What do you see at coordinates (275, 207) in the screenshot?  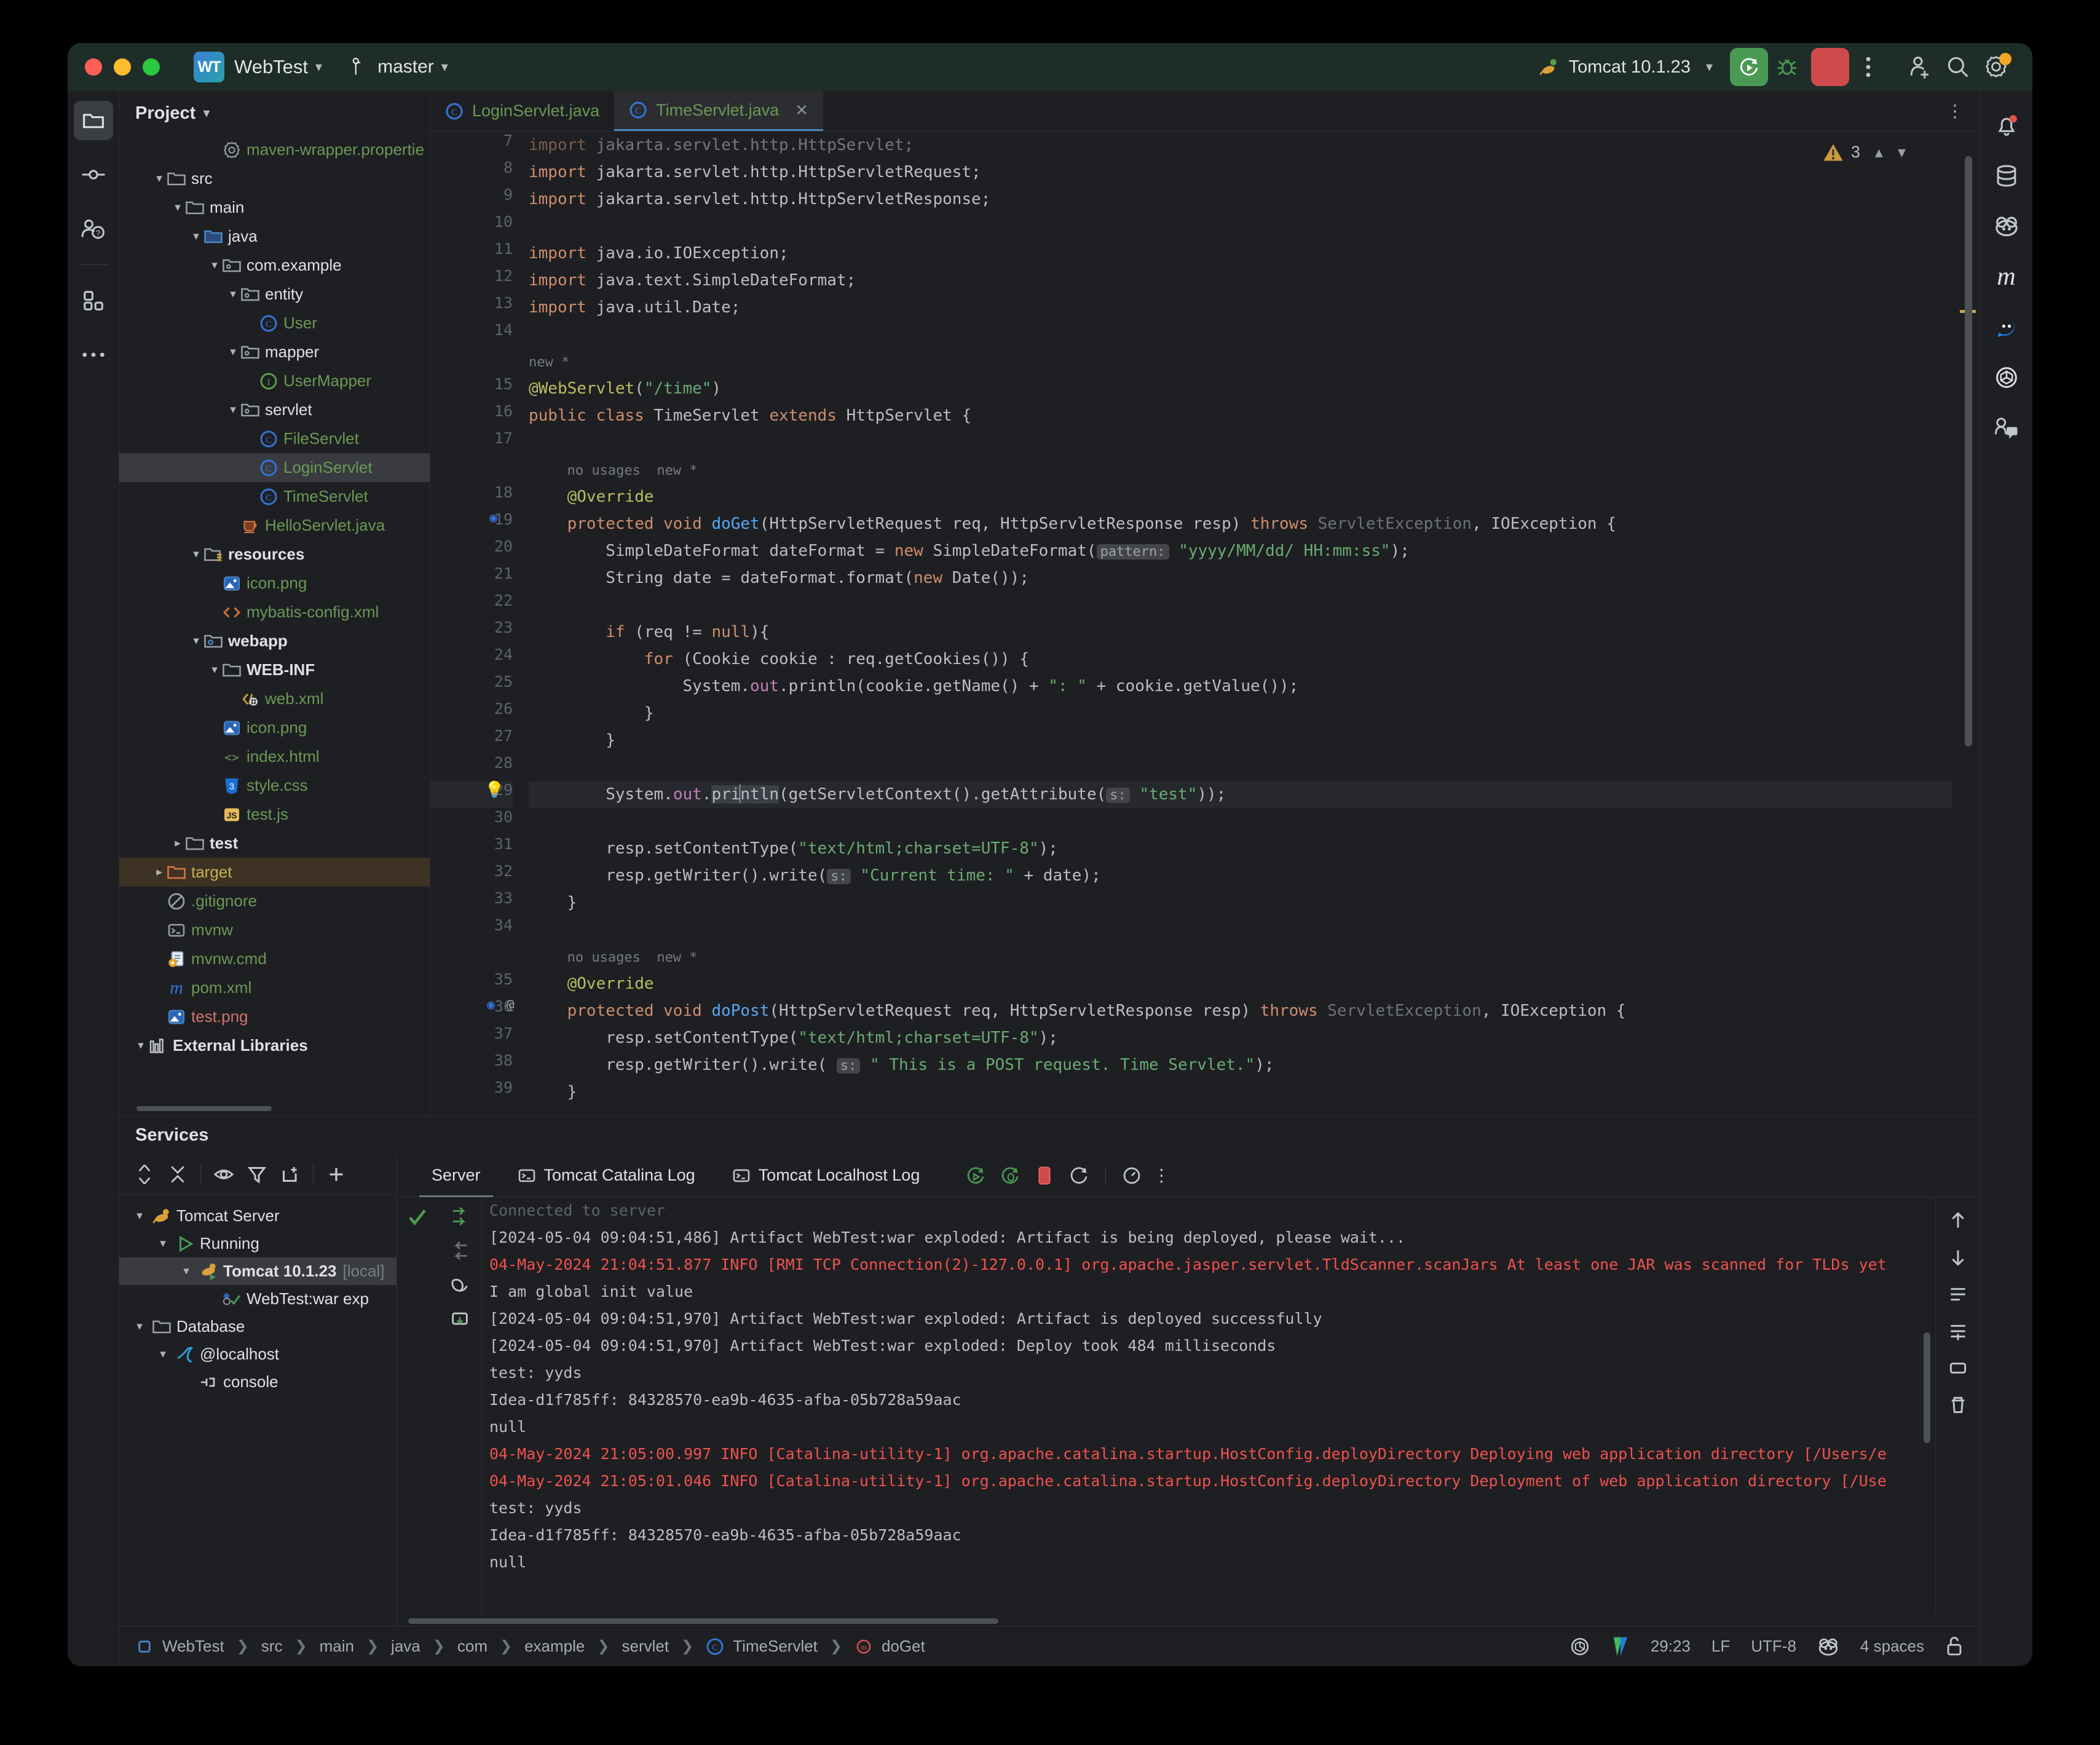 I see `tree-row: ▾ main` at bounding box center [275, 207].